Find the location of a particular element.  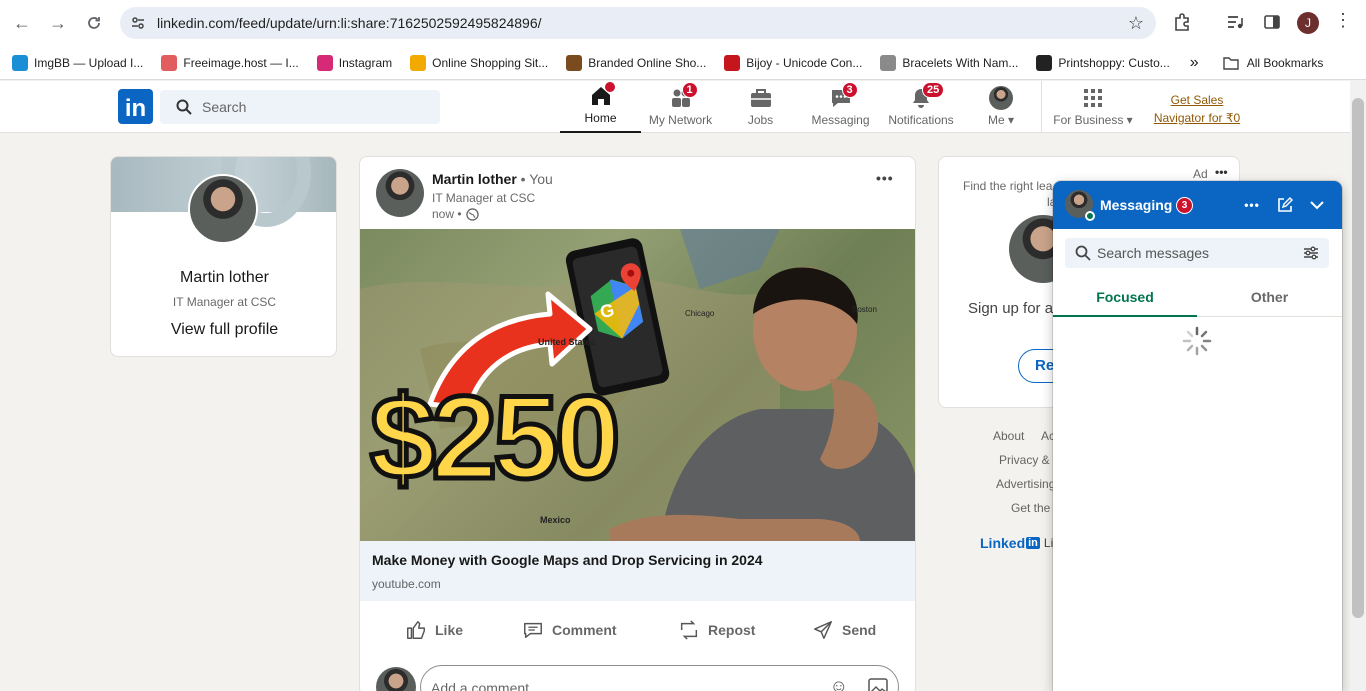

nav-me-label: Me ▾ is located at coordinates (1001, 120).